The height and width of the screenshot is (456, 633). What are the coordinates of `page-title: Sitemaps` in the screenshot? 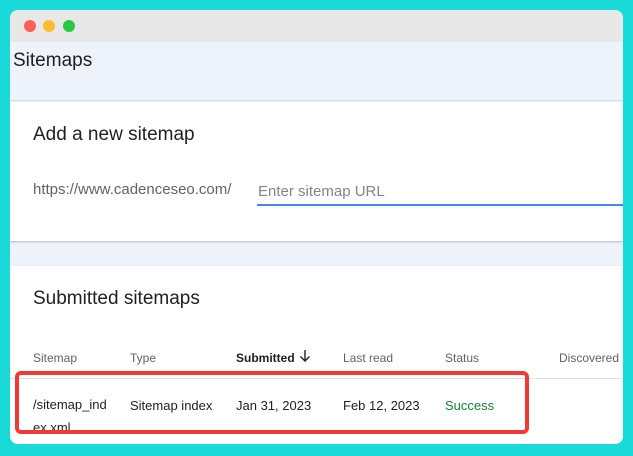 It's located at (53, 60).